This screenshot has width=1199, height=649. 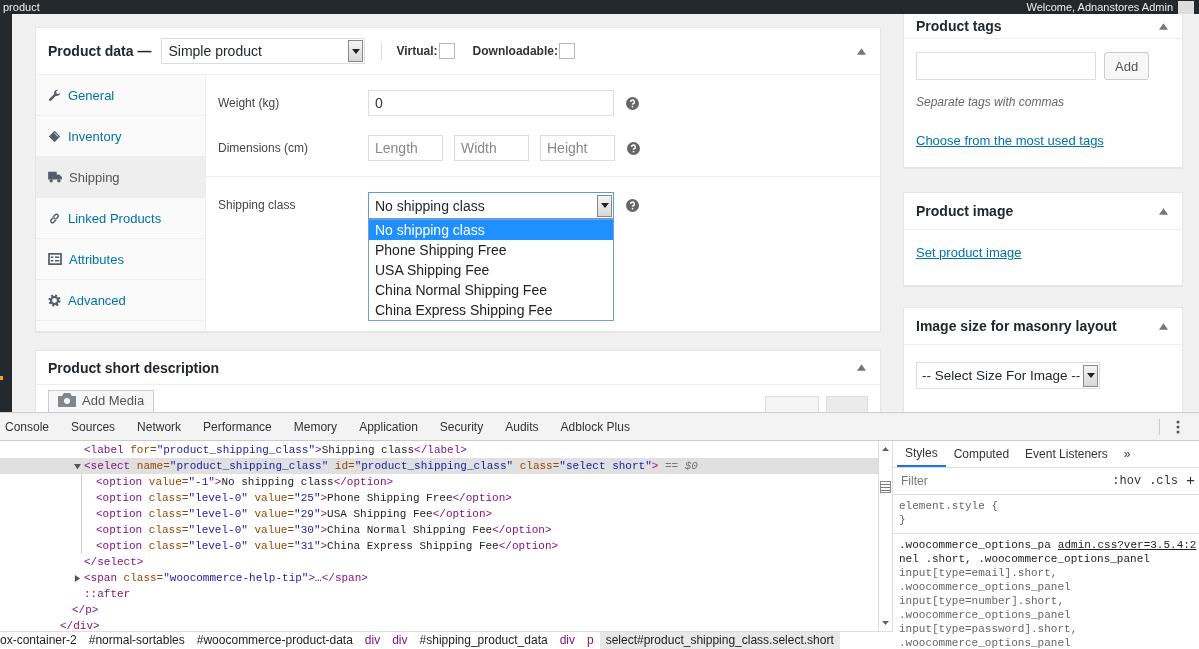 What do you see at coordinates (159, 426) in the screenshot?
I see `devtools-tab: Network` at bounding box center [159, 426].